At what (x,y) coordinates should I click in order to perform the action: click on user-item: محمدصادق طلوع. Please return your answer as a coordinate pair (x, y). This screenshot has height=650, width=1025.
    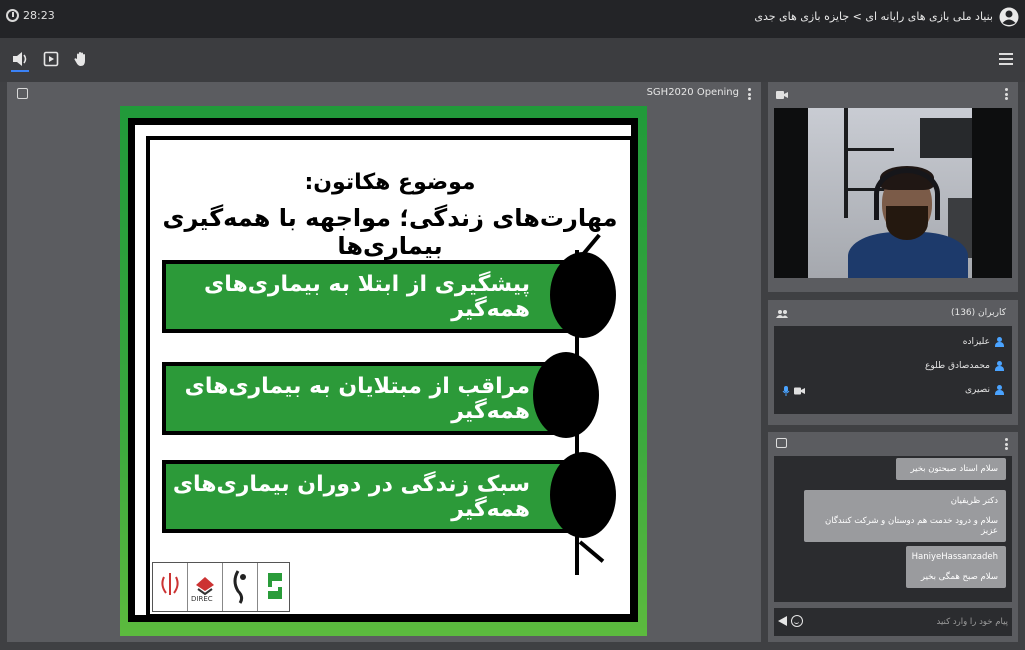
    Looking at the image, I should click on (964, 366).